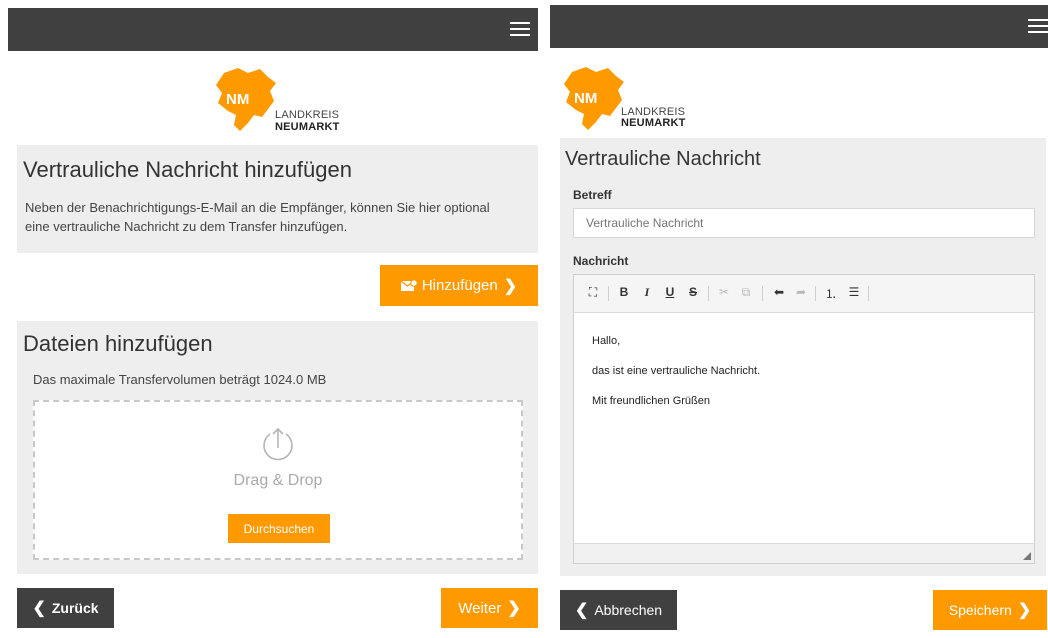  I want to click on undo-icon: ⬅, so click(779, 292).